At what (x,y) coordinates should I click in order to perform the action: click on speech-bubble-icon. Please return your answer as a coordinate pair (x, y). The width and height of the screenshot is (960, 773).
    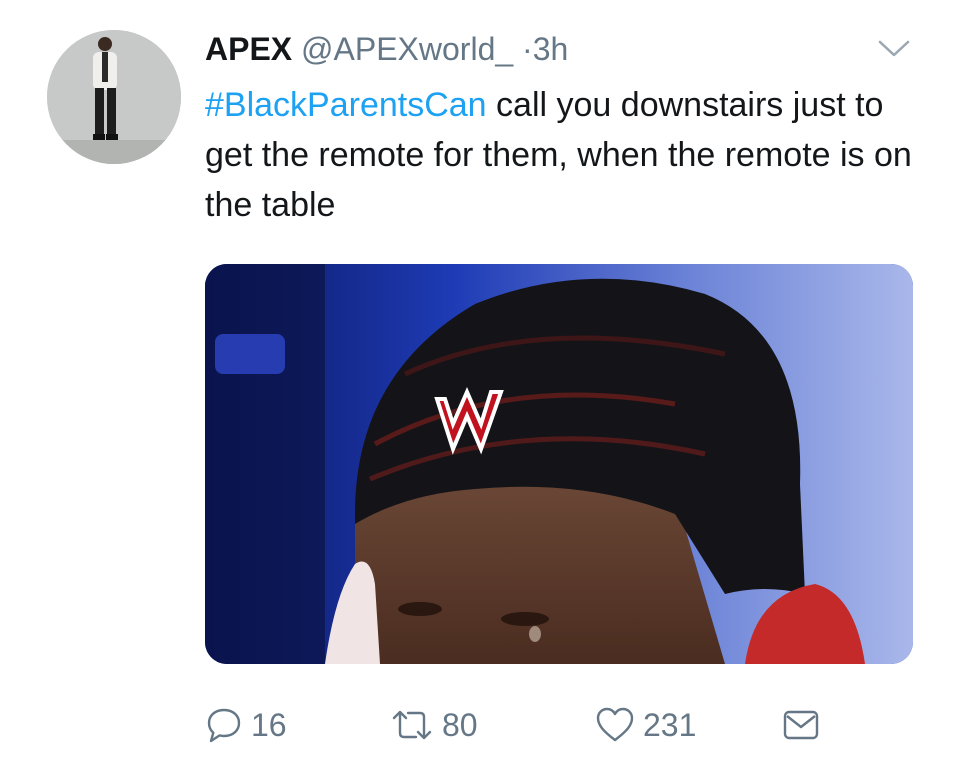
    Looking at the image, I should click on (224, 725).